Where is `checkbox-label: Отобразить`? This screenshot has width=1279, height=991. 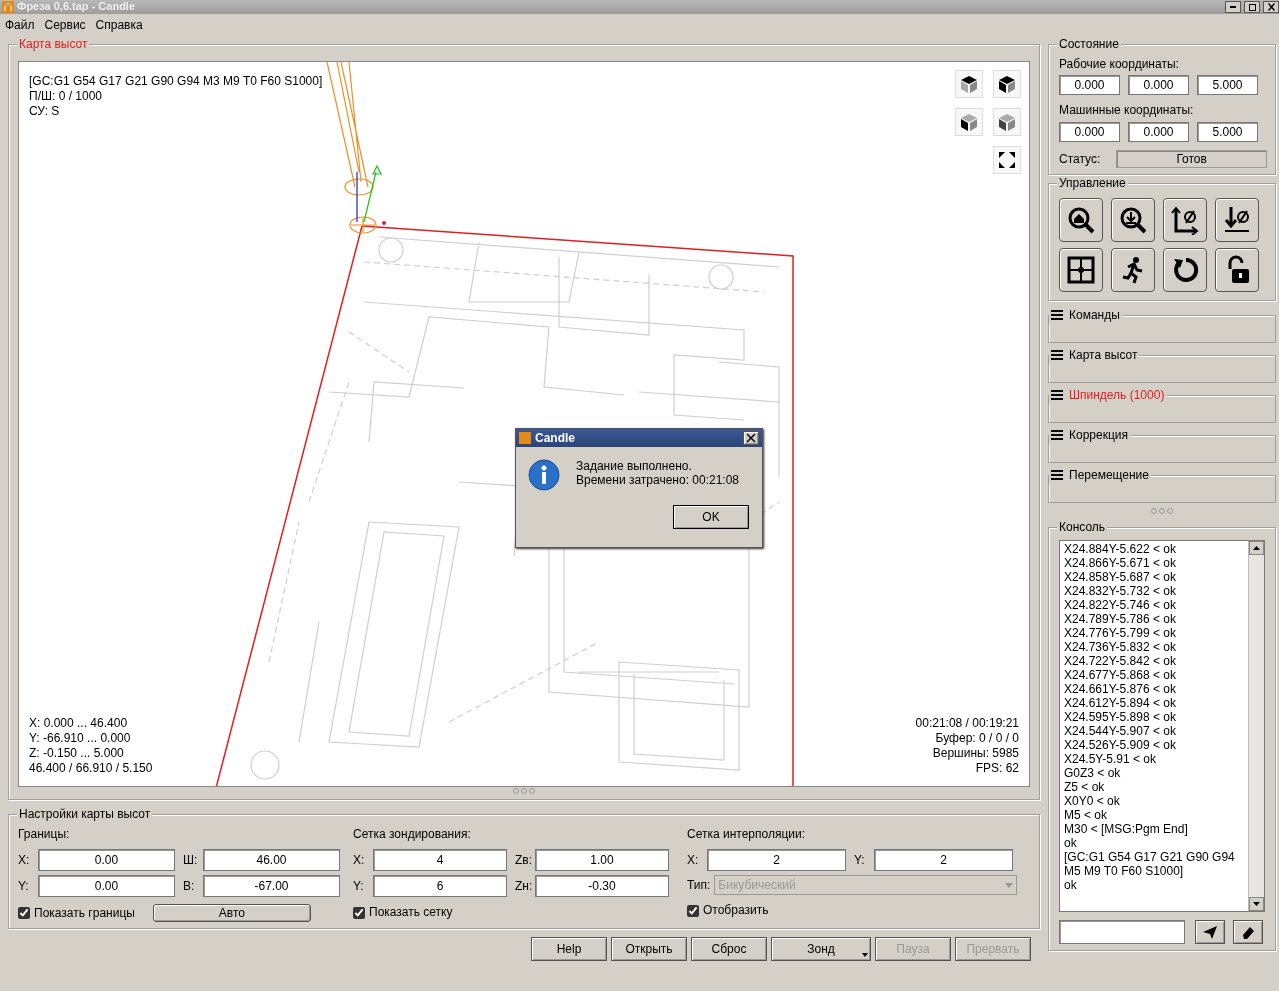 checkbox-label: Отобразить is located at coordinates (736, 910).